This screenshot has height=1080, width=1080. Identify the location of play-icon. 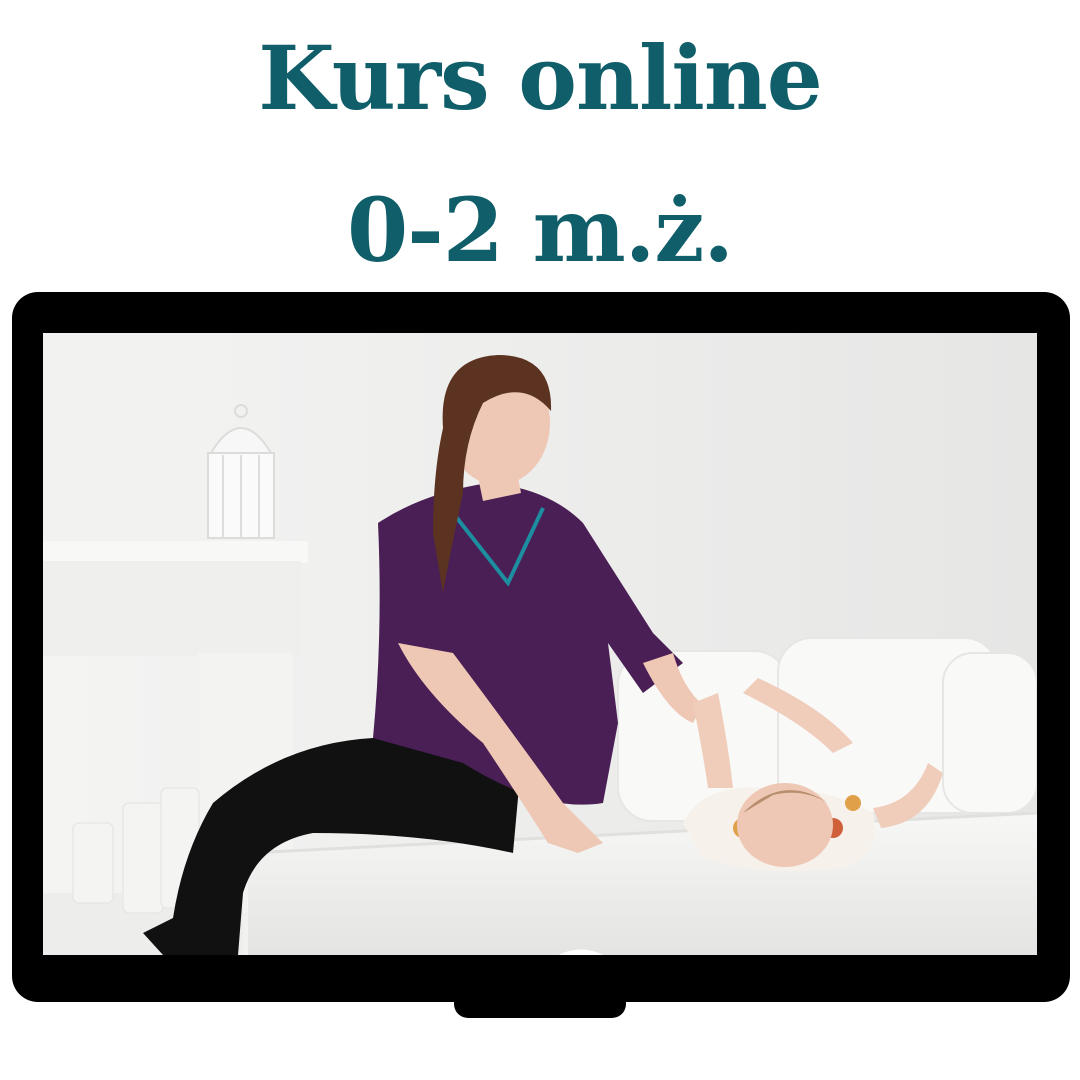
(581, 952).